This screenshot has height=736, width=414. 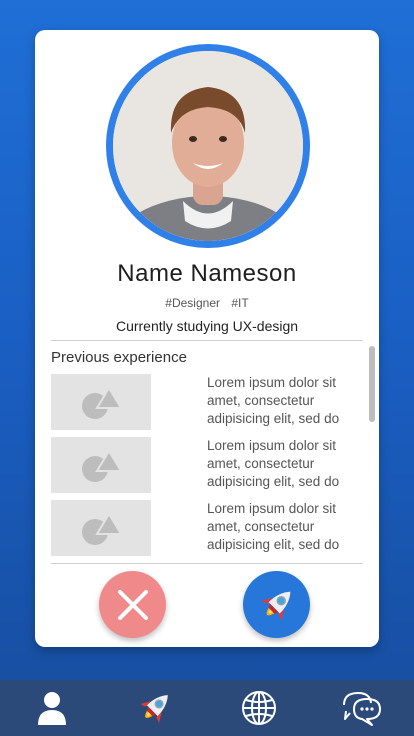 I want to click on reject-button, so click(x=132, y=604).